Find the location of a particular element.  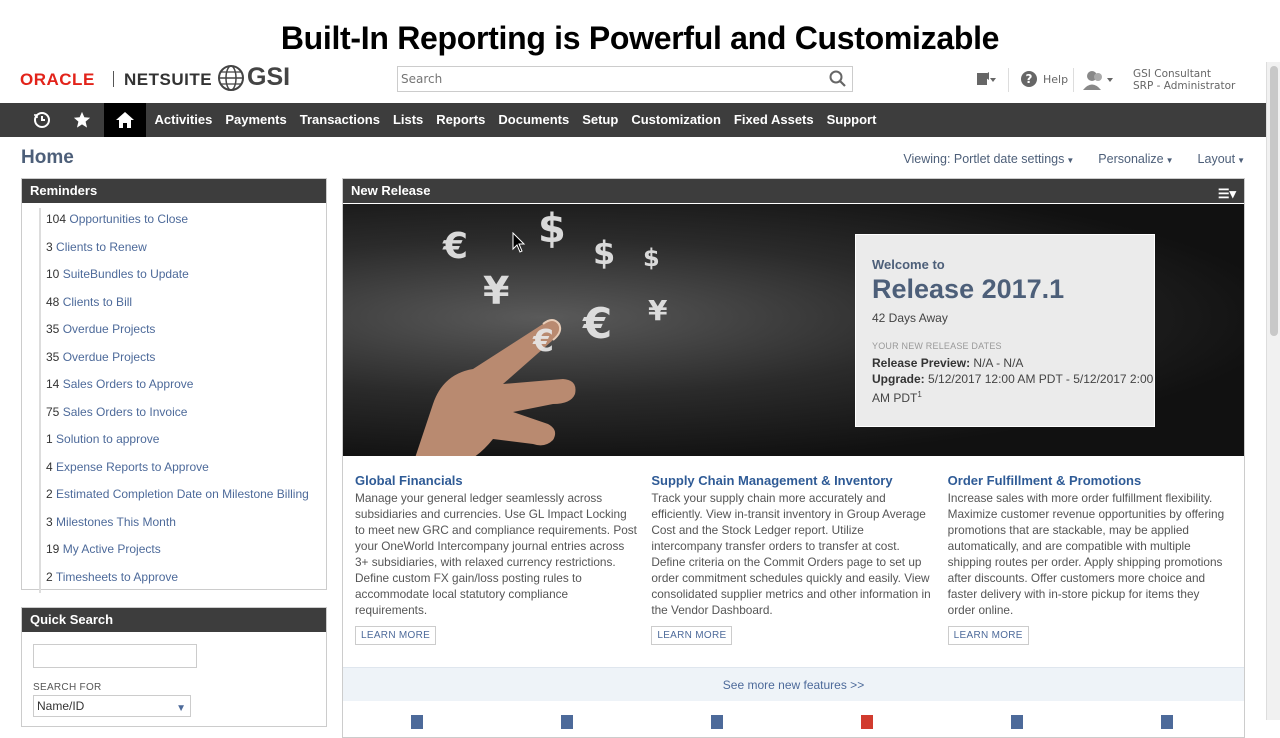

feature-title: Order Fulfillment & Promotions is located at coordinates (1089, 480).